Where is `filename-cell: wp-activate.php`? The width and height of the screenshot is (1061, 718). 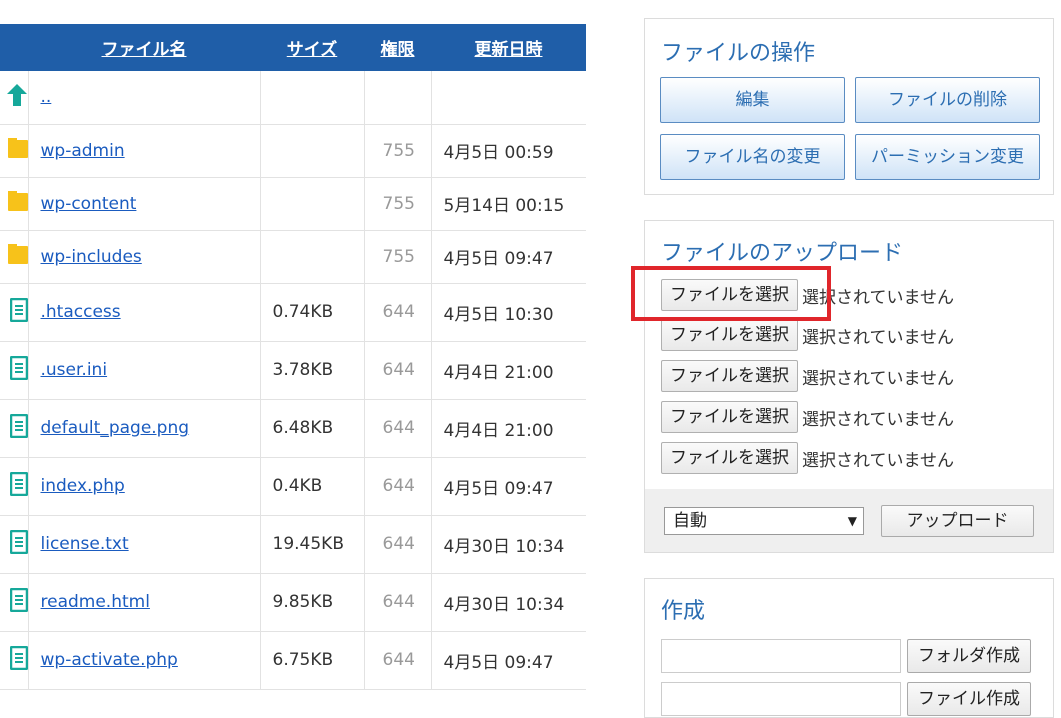 filename-cell: wp-activate.php is located at coordinates (144, 660).